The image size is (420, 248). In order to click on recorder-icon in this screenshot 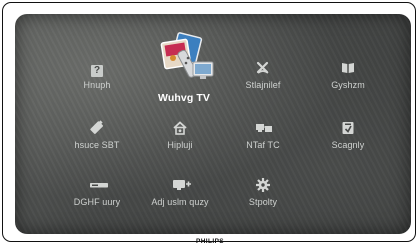, I will do `click(98, 185)`.